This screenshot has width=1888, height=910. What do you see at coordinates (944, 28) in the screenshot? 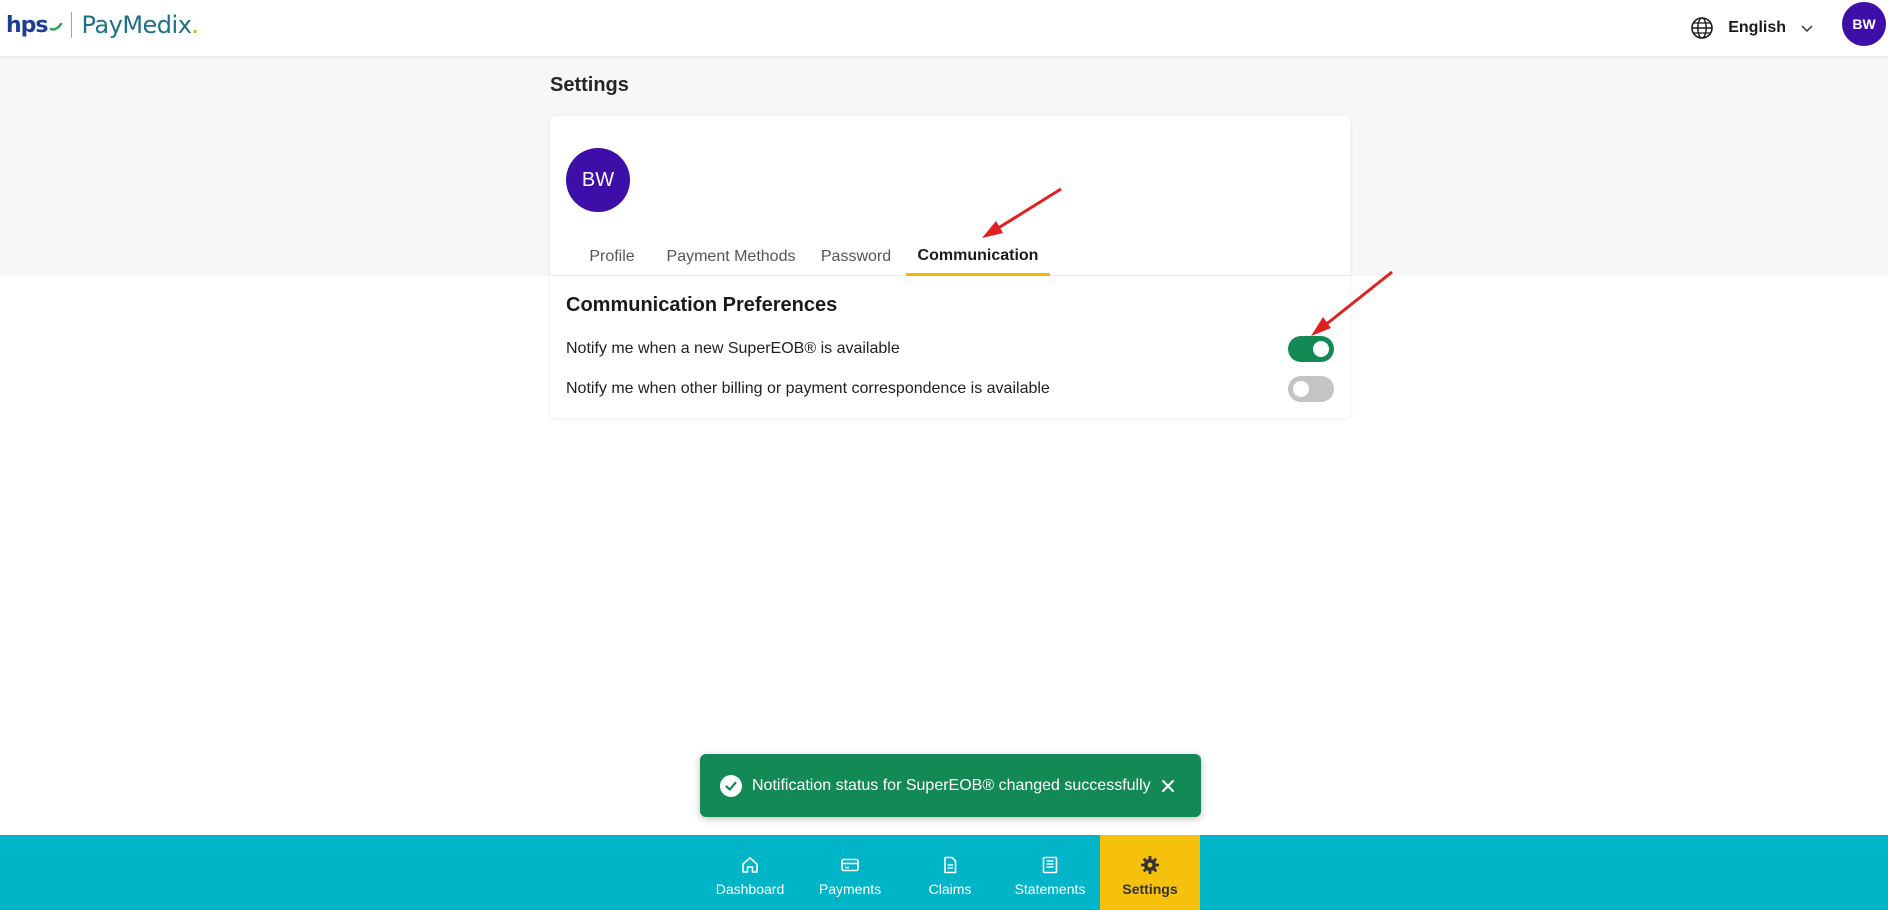
I see `top-bar: hps PayMedix. English BW` at bounding box center [944, 28].